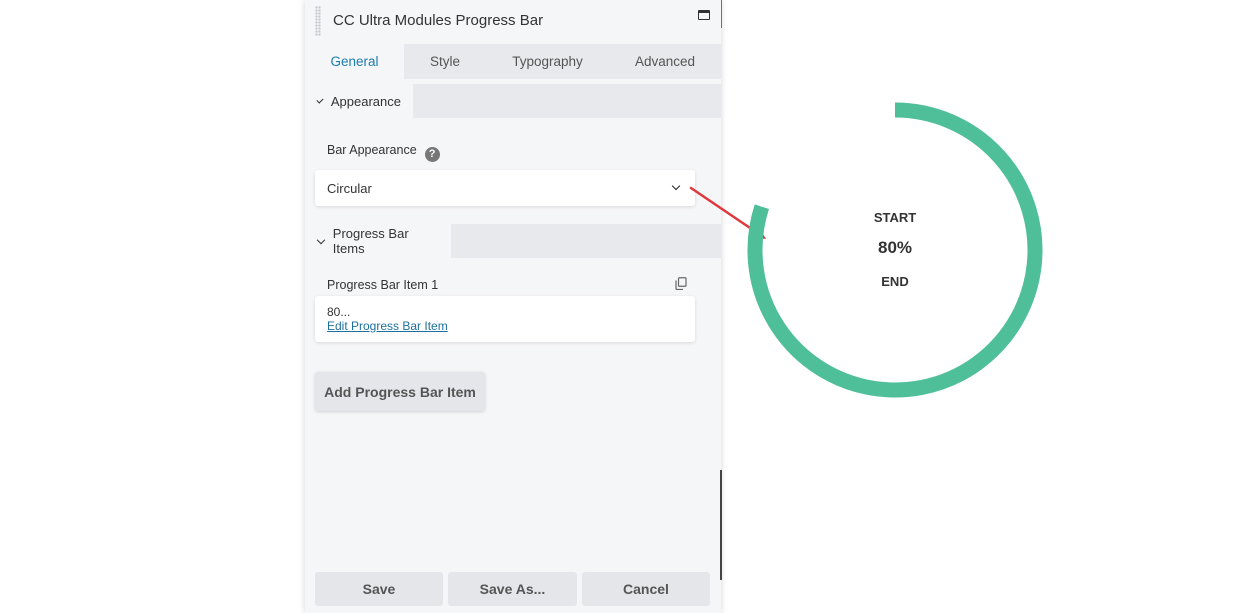 The height and width of the screenshot is (613, 1255). Describe the element at coordinates (665, 61) in the screenshot. I see `tab-advanced: Advanced` at that location.